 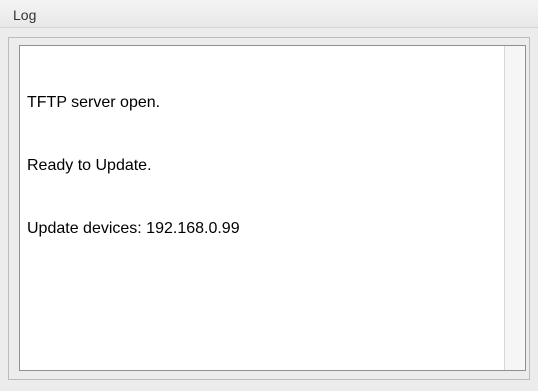 I want to click on vertical-scrollbar, so click(x=514, y=208).